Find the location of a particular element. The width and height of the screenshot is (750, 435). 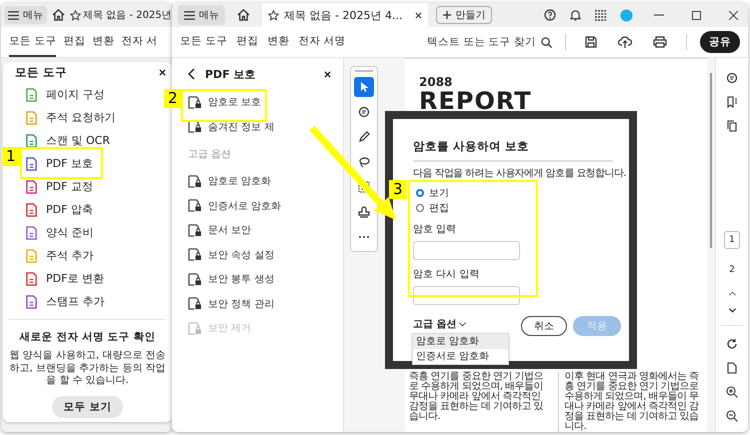

section-label: 고급 옵션 is located at coordinates (210, 155).